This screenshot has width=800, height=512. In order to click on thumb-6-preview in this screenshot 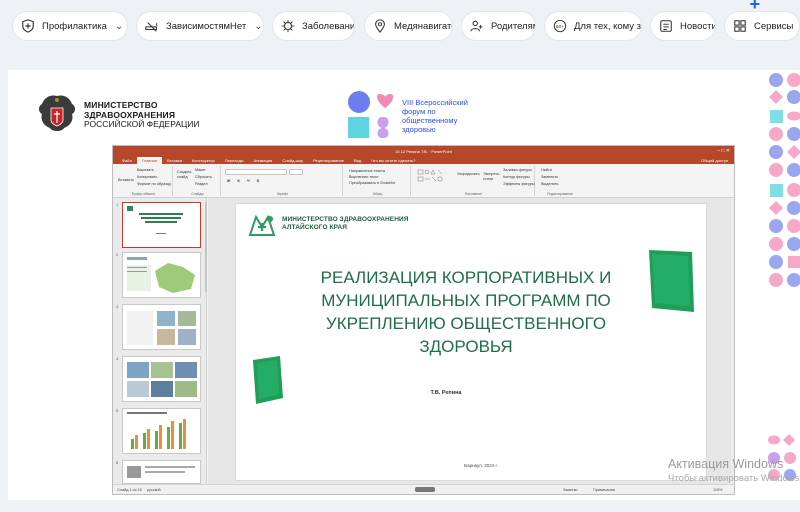, I will do `click(161, 472)`.